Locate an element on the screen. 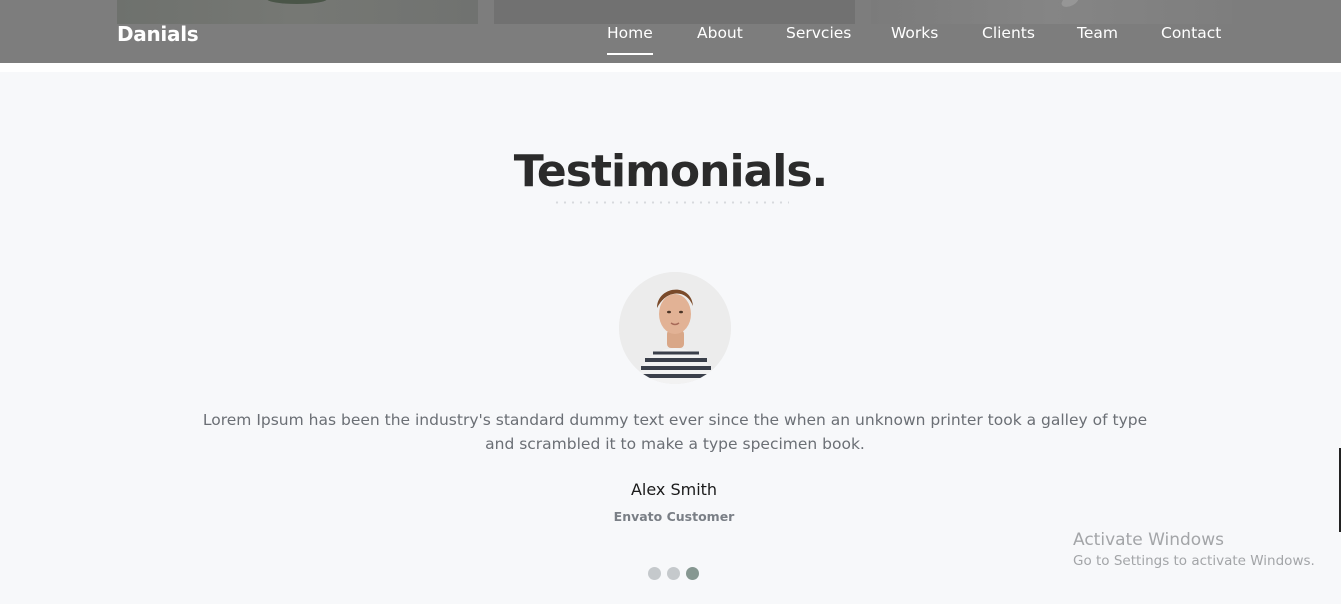 This screenshot has height=604, width=1341. nav-home: Home is located at coordinates (630, 39).